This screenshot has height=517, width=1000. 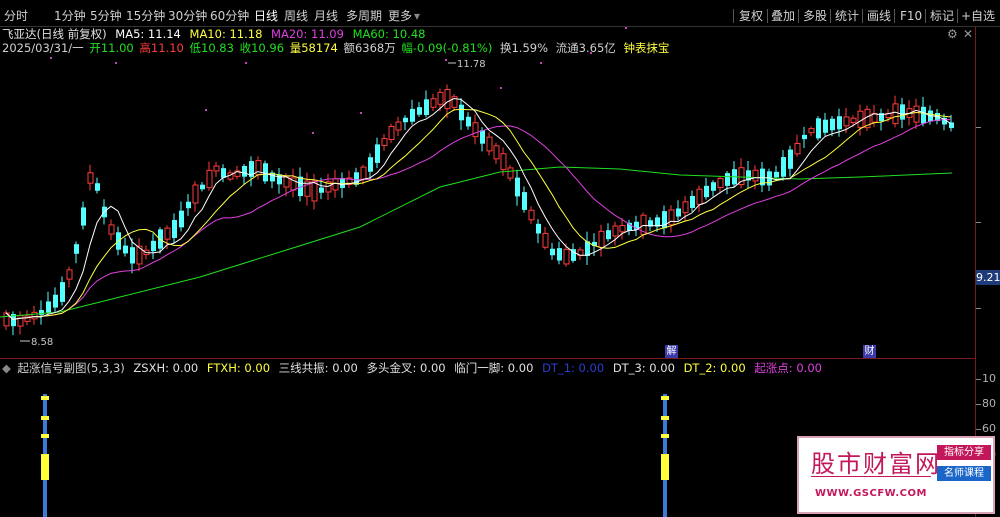 What do you see at coordinates (788, 368) in the screenshot?
I see `qzd-value: 起涨点: 0.00` at bounding box center [788, 368].